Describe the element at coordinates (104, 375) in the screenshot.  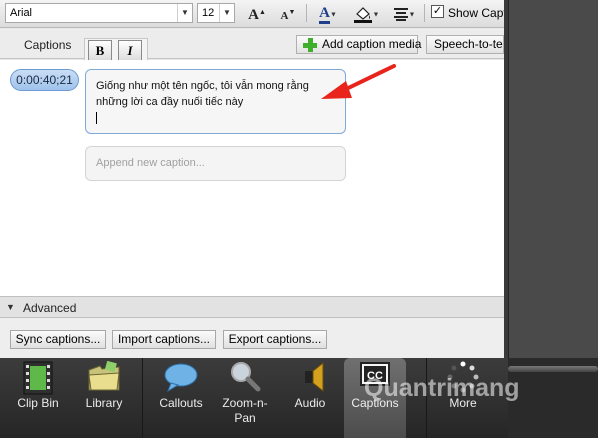
I see `folder-icon` at that location.